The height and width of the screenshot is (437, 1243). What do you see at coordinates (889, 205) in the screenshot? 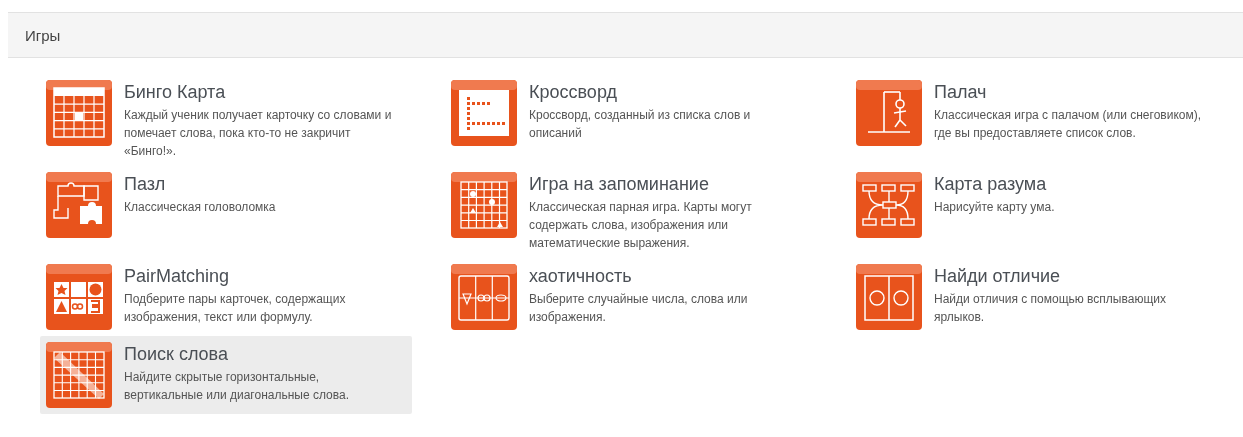
I see `mind-map-icon` at bounding box center [889, 205].